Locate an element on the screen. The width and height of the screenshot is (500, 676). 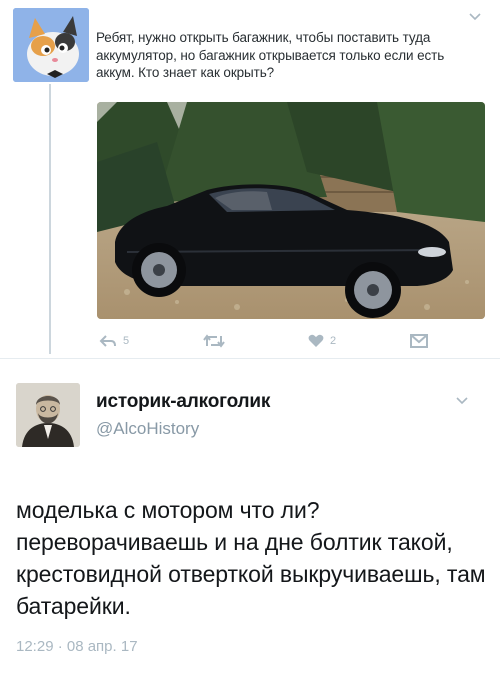
like-button: 2 is located at coordinates (322, 341).